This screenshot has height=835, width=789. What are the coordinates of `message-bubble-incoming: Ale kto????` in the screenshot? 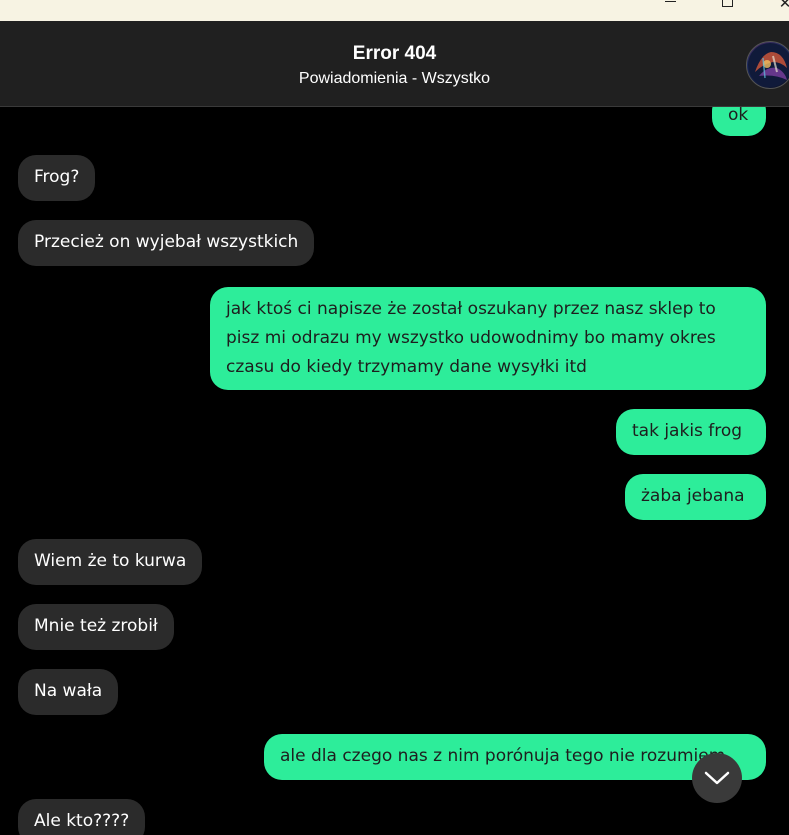 It's located at (82, 817).